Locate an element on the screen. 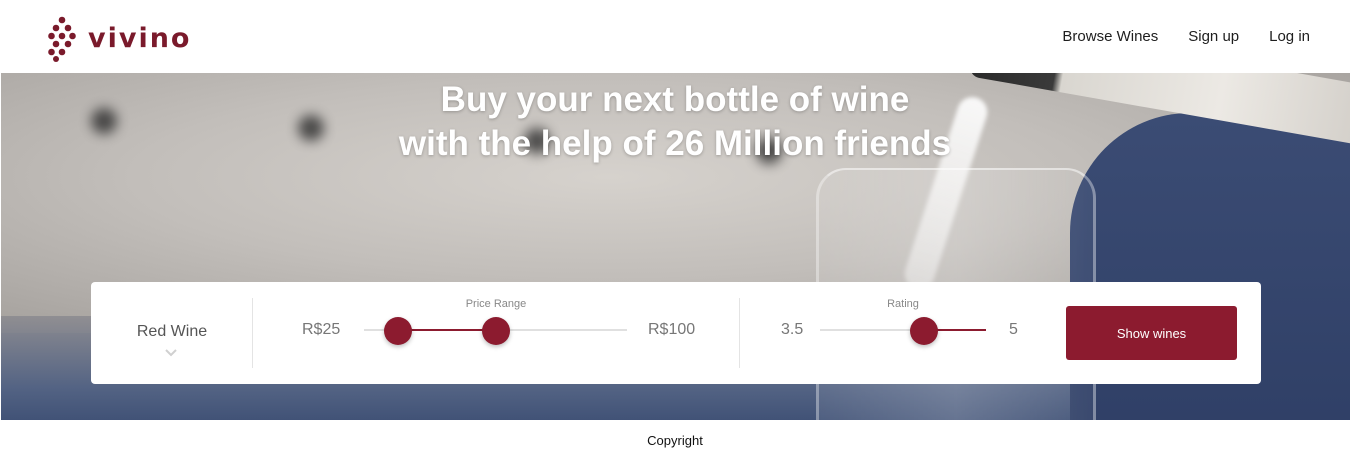 The height and width of the screenshot is (462, 1350). nav-log-in: Log in is located at coordinates (1289, 36).